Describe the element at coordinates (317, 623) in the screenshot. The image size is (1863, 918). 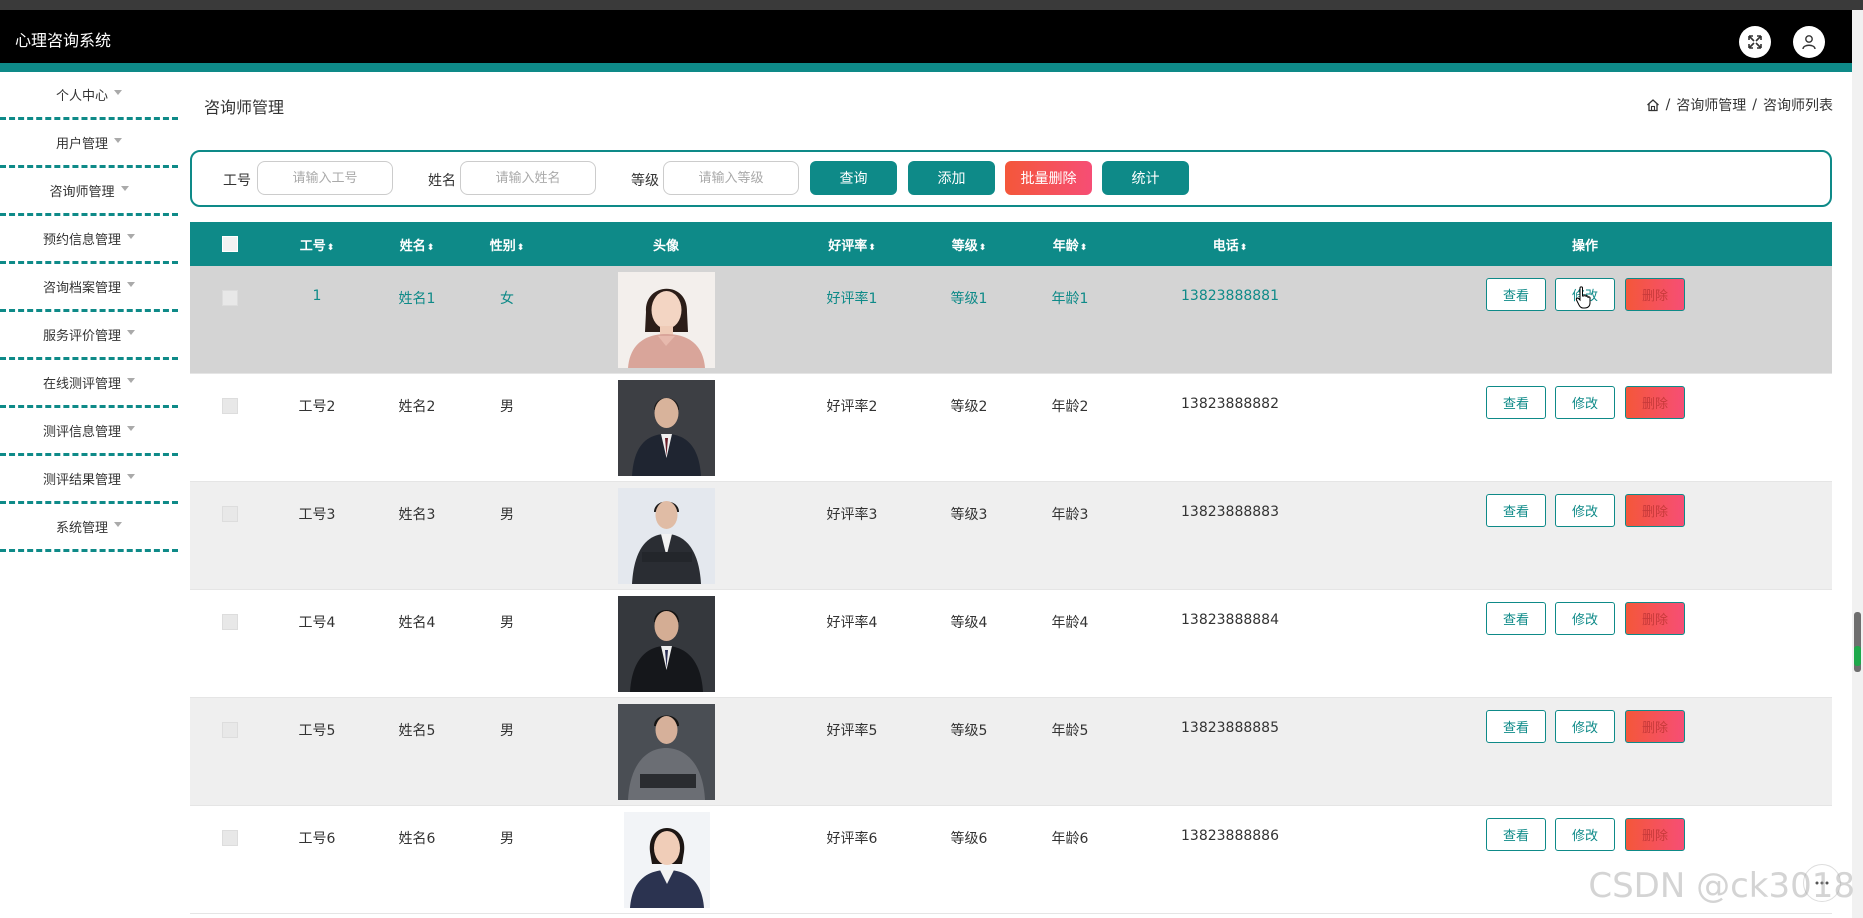
I see `cell-gonghao: 工号4` at that location.